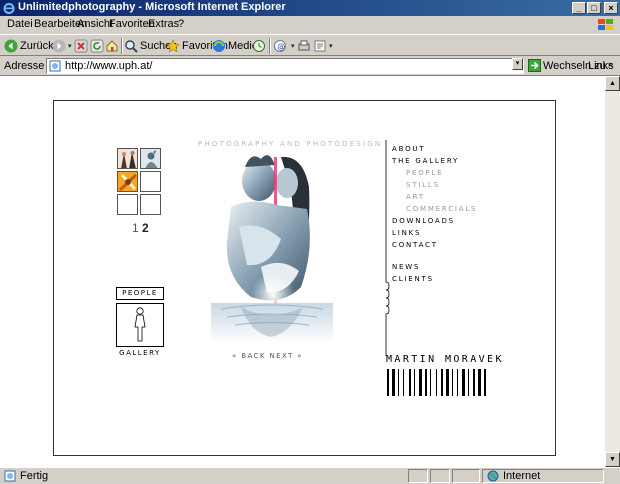  What do you see at coordinates (406, 233) in the screenshot?
I see `nav-links: links` at bounding box center [406, 233].